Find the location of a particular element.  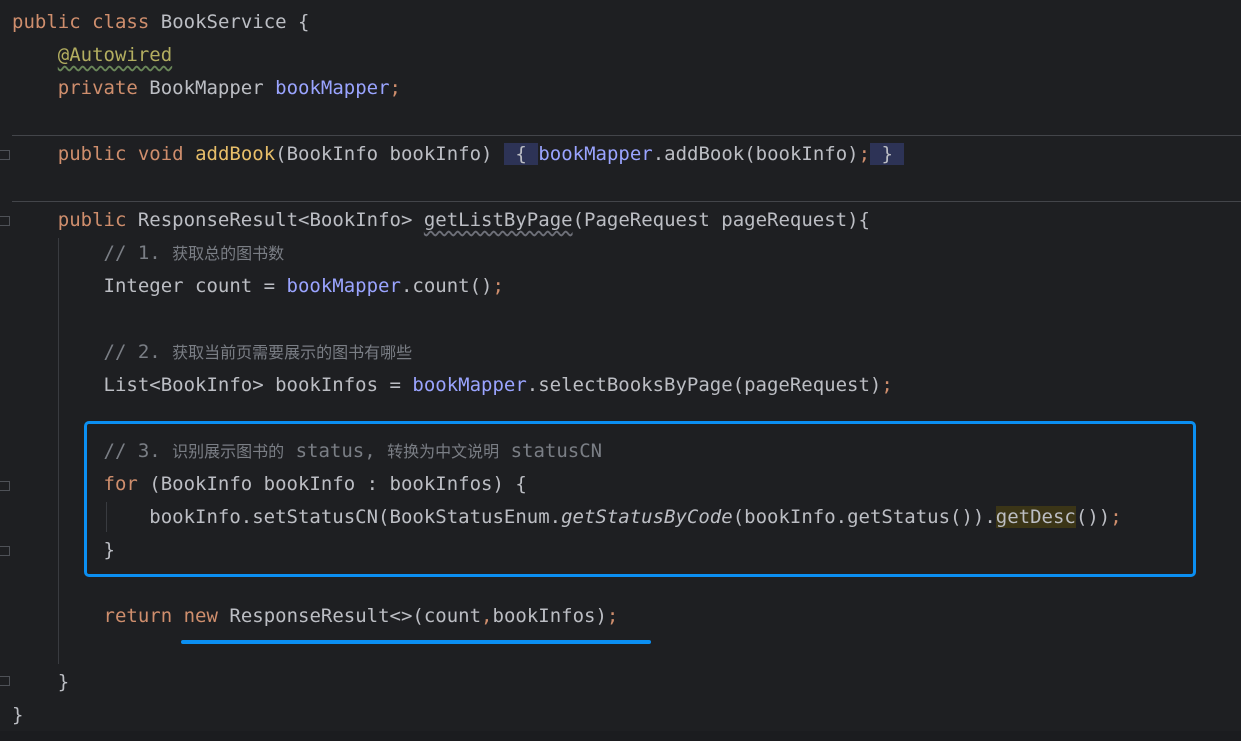

method-name: addBook is located at coordinates (235, 154).